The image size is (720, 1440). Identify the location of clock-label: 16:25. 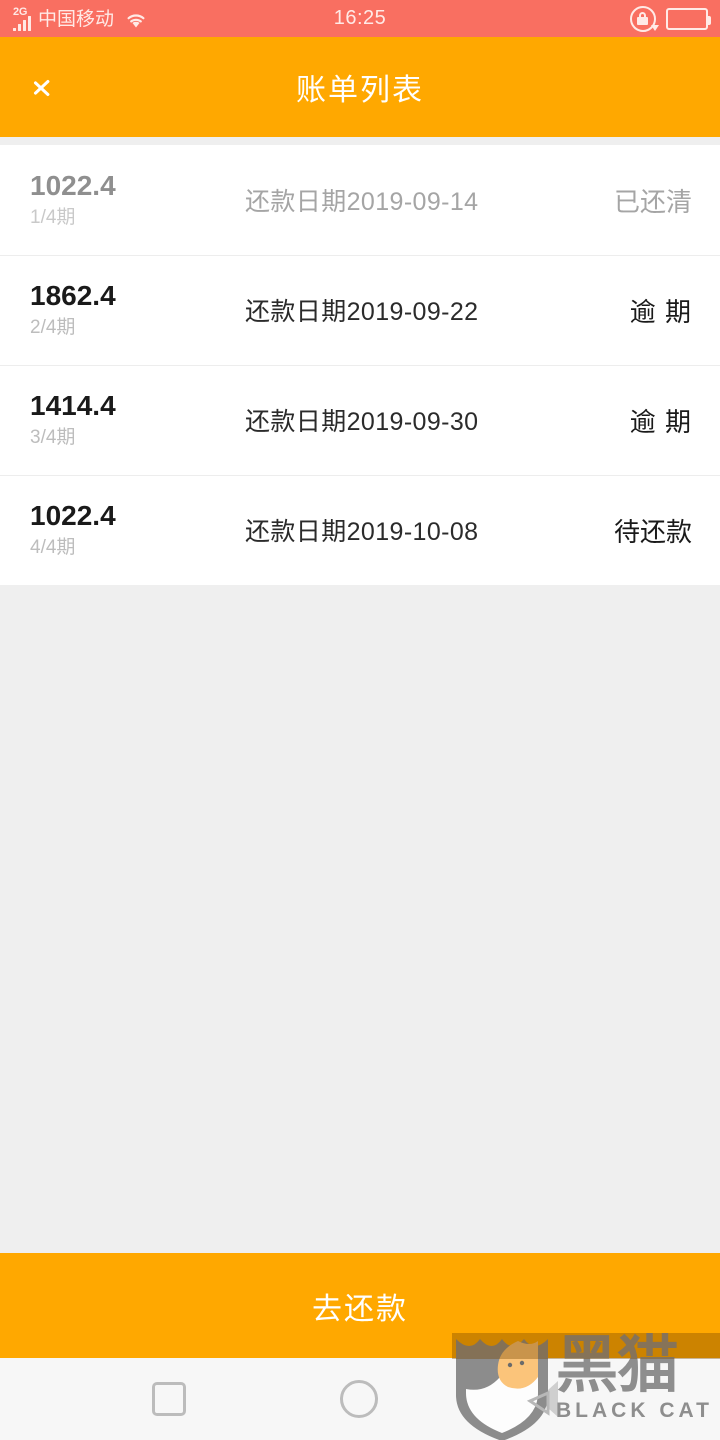
(360, 18).